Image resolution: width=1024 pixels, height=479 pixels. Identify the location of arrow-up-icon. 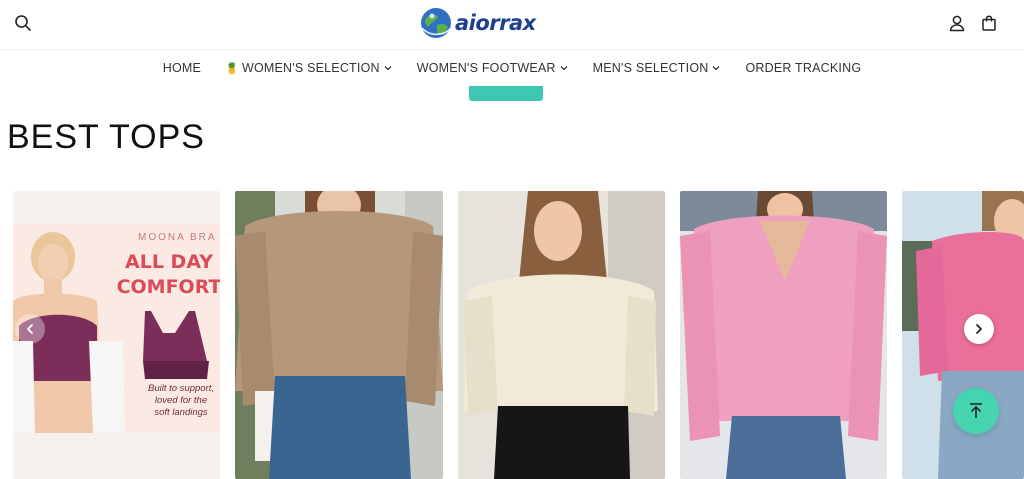
(976, 410).